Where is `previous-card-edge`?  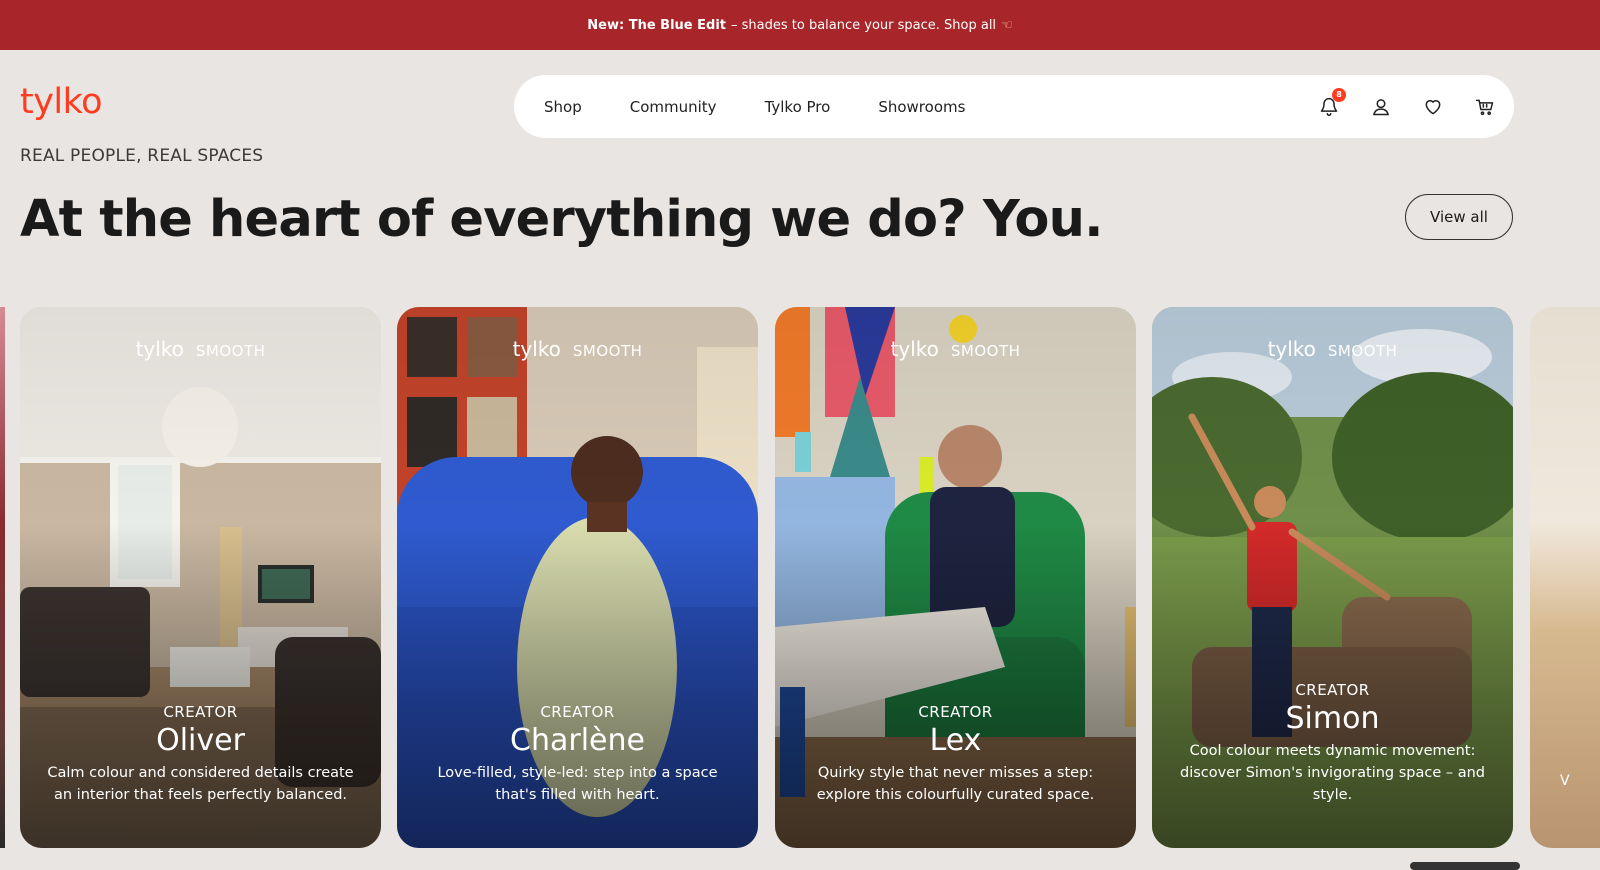 previous-card-edge is located at coordinates (2, 577).